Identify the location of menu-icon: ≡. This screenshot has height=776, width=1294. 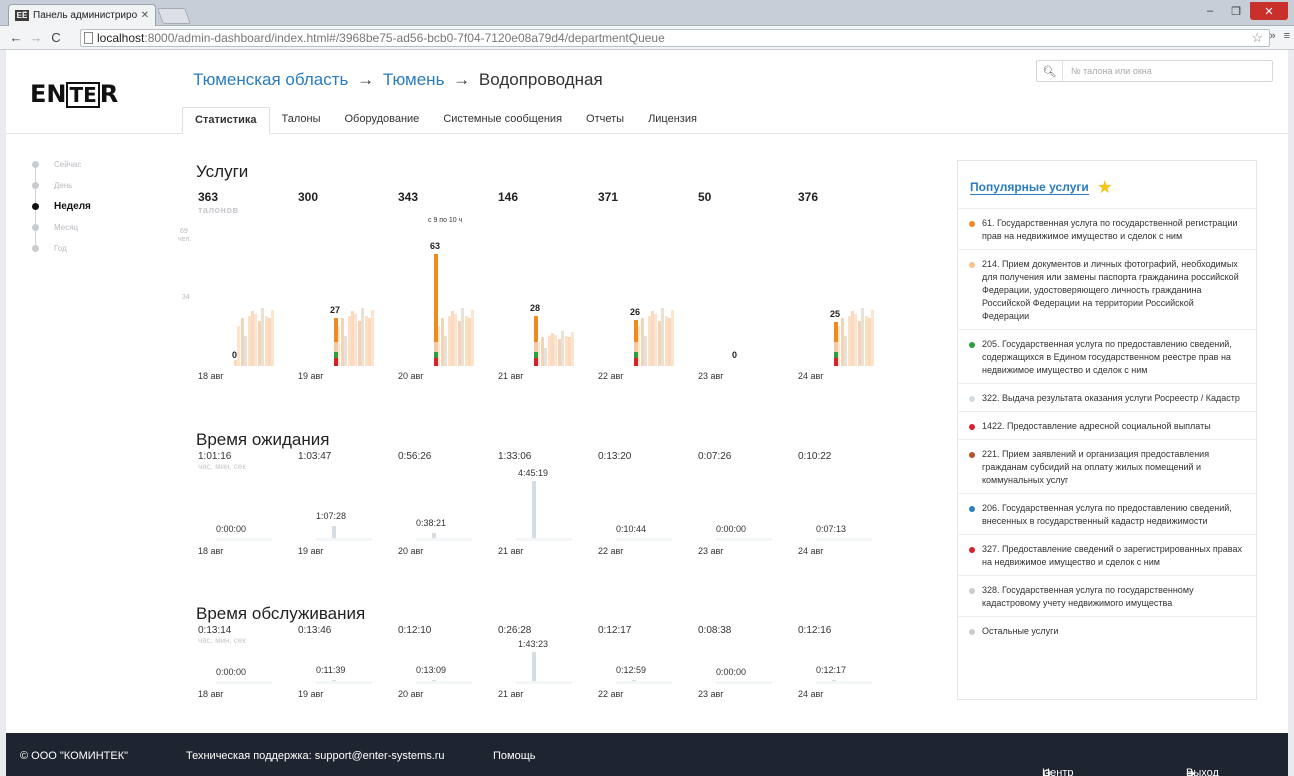
(1287, 36).